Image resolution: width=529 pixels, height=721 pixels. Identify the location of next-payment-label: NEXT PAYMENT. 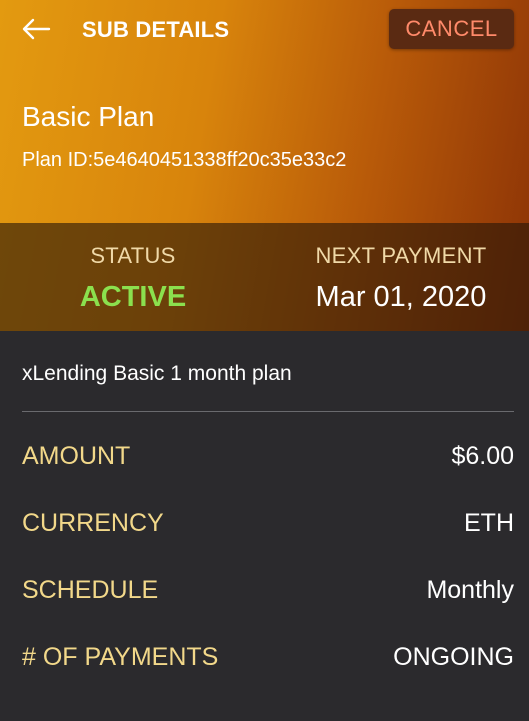
(401, 255).